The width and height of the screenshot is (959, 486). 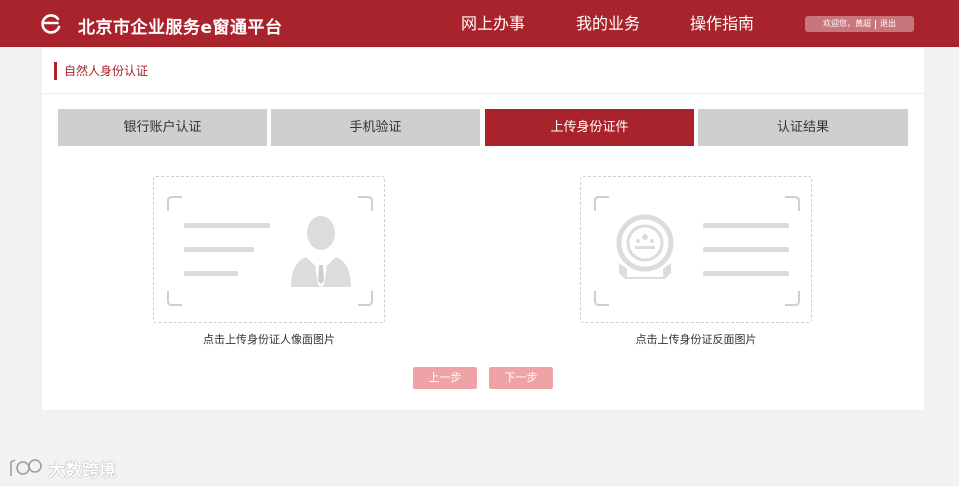 I want to click on id-back-icon, so click(x=697, y=251).